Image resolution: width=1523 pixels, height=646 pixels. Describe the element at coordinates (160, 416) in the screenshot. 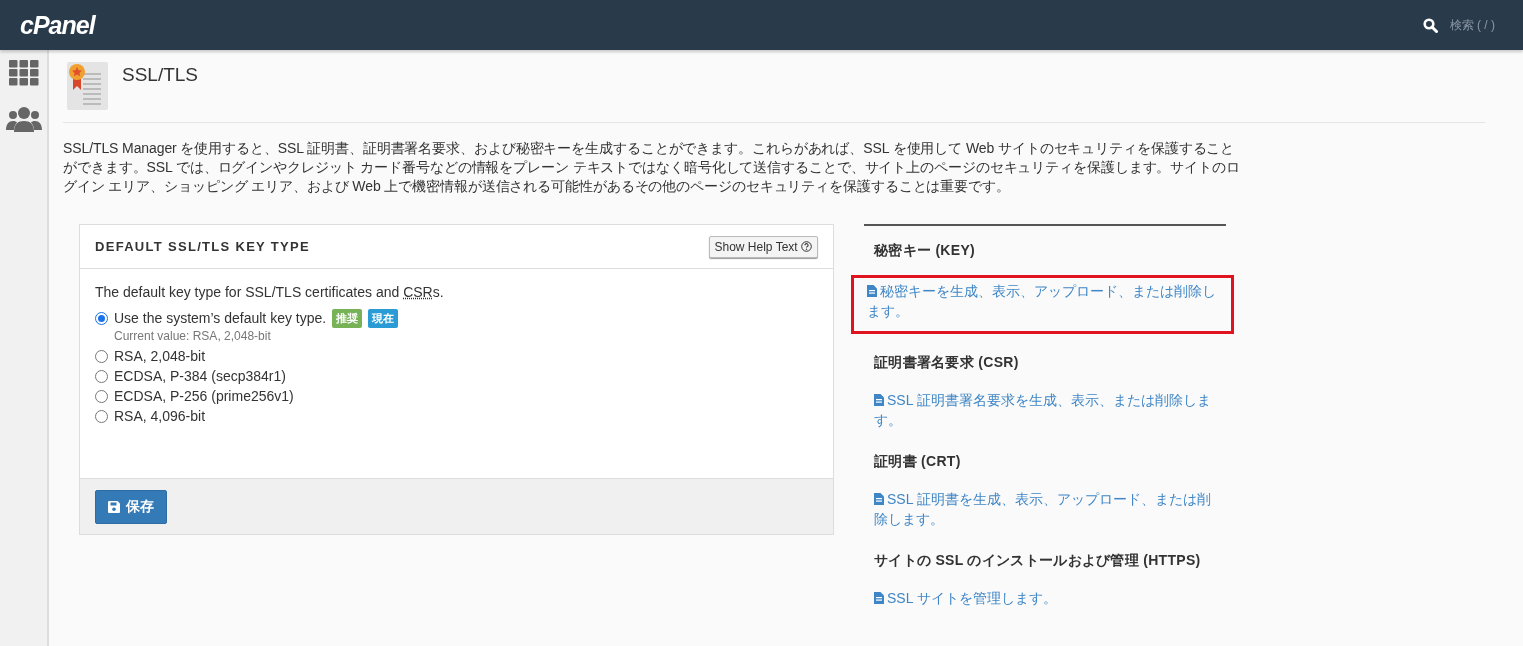

I see `option-label: RSA, 4,096-bit` at that location.